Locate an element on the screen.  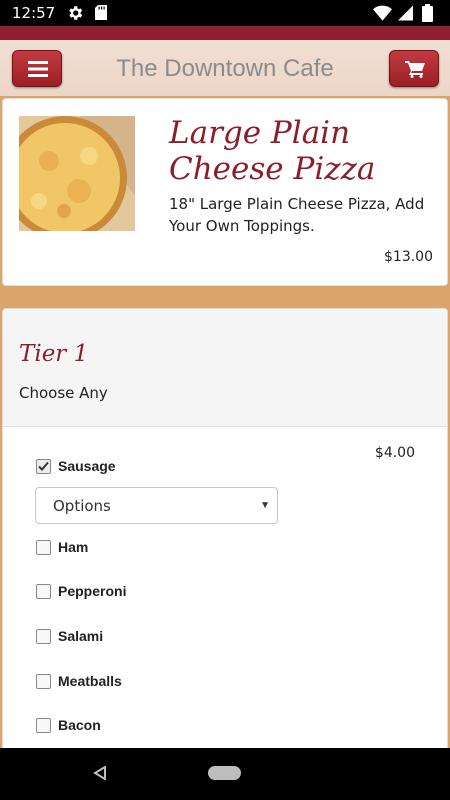
chevron-down-icon: ▼ is located at coordinates (265, 505).